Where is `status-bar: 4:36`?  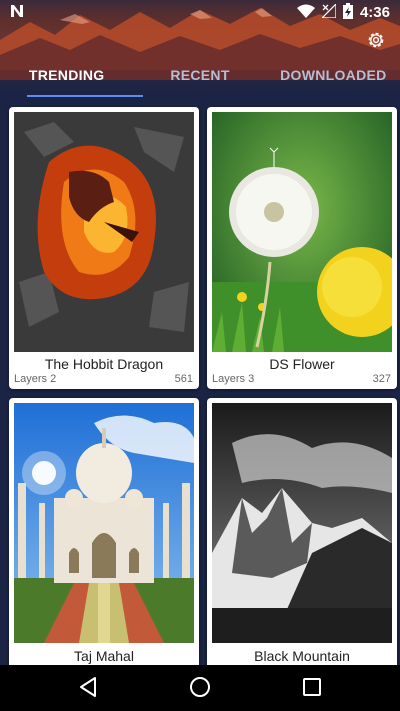 status-bar: 4:36 is located at coordinates (200, 12).